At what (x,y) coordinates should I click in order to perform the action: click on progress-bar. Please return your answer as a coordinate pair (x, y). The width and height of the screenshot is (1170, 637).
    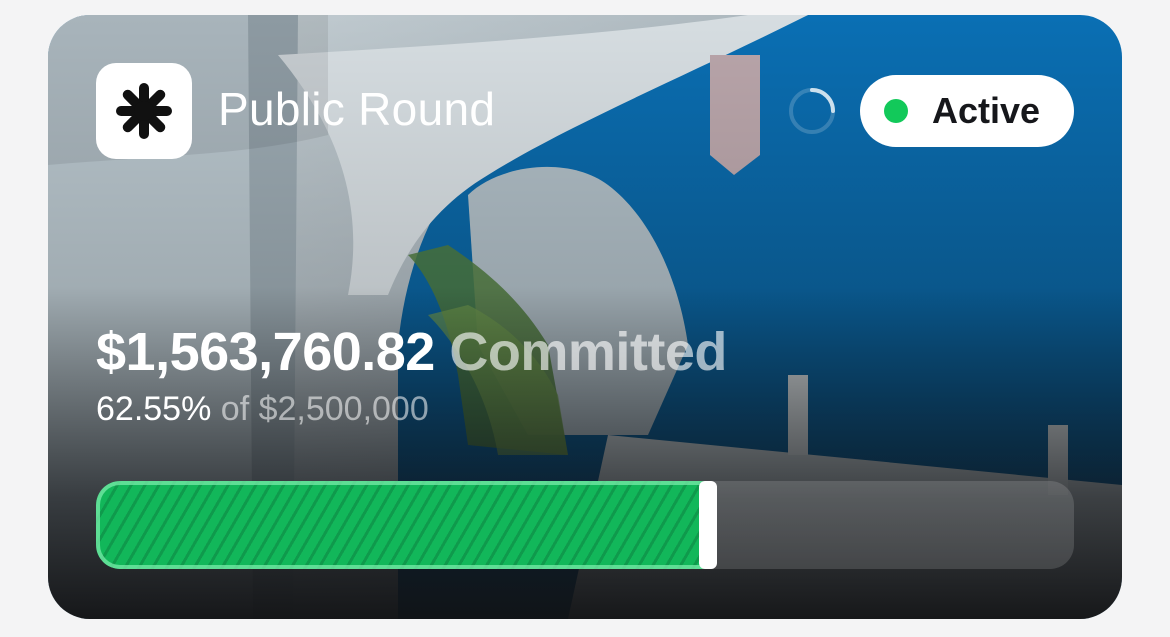
    Looking at the image, I should click on (585, 525).